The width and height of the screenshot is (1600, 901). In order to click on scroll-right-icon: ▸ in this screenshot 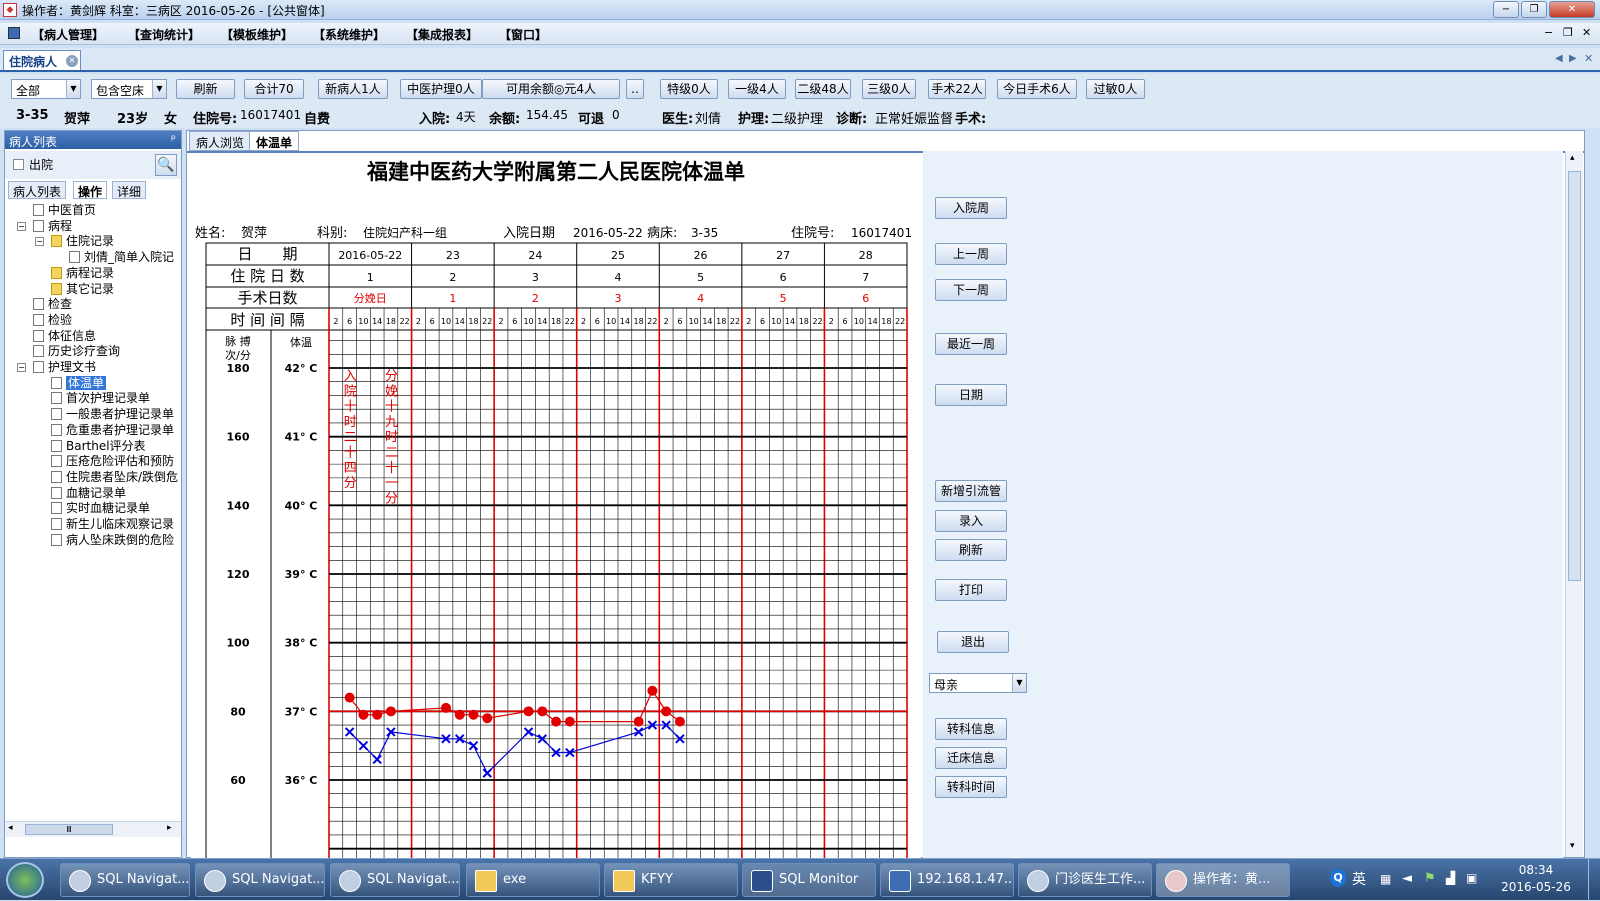, I will do `click(169, 828)`.